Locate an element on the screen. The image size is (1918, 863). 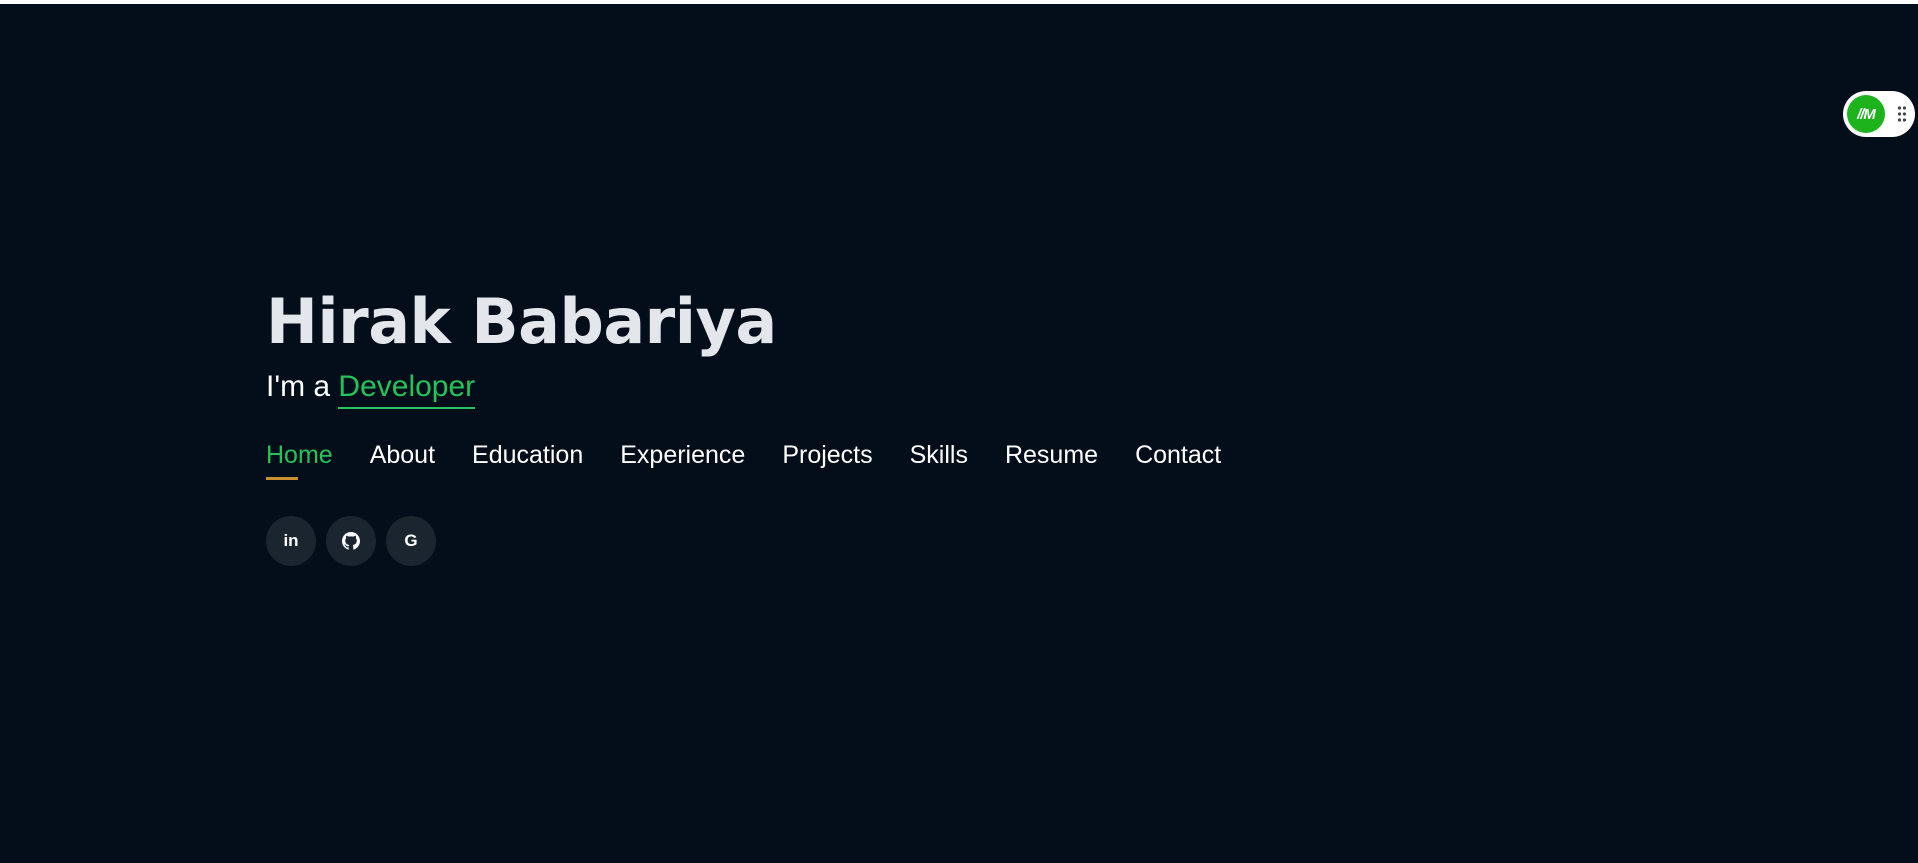
nav-projects: Projects is located at coordinates (827, 455).